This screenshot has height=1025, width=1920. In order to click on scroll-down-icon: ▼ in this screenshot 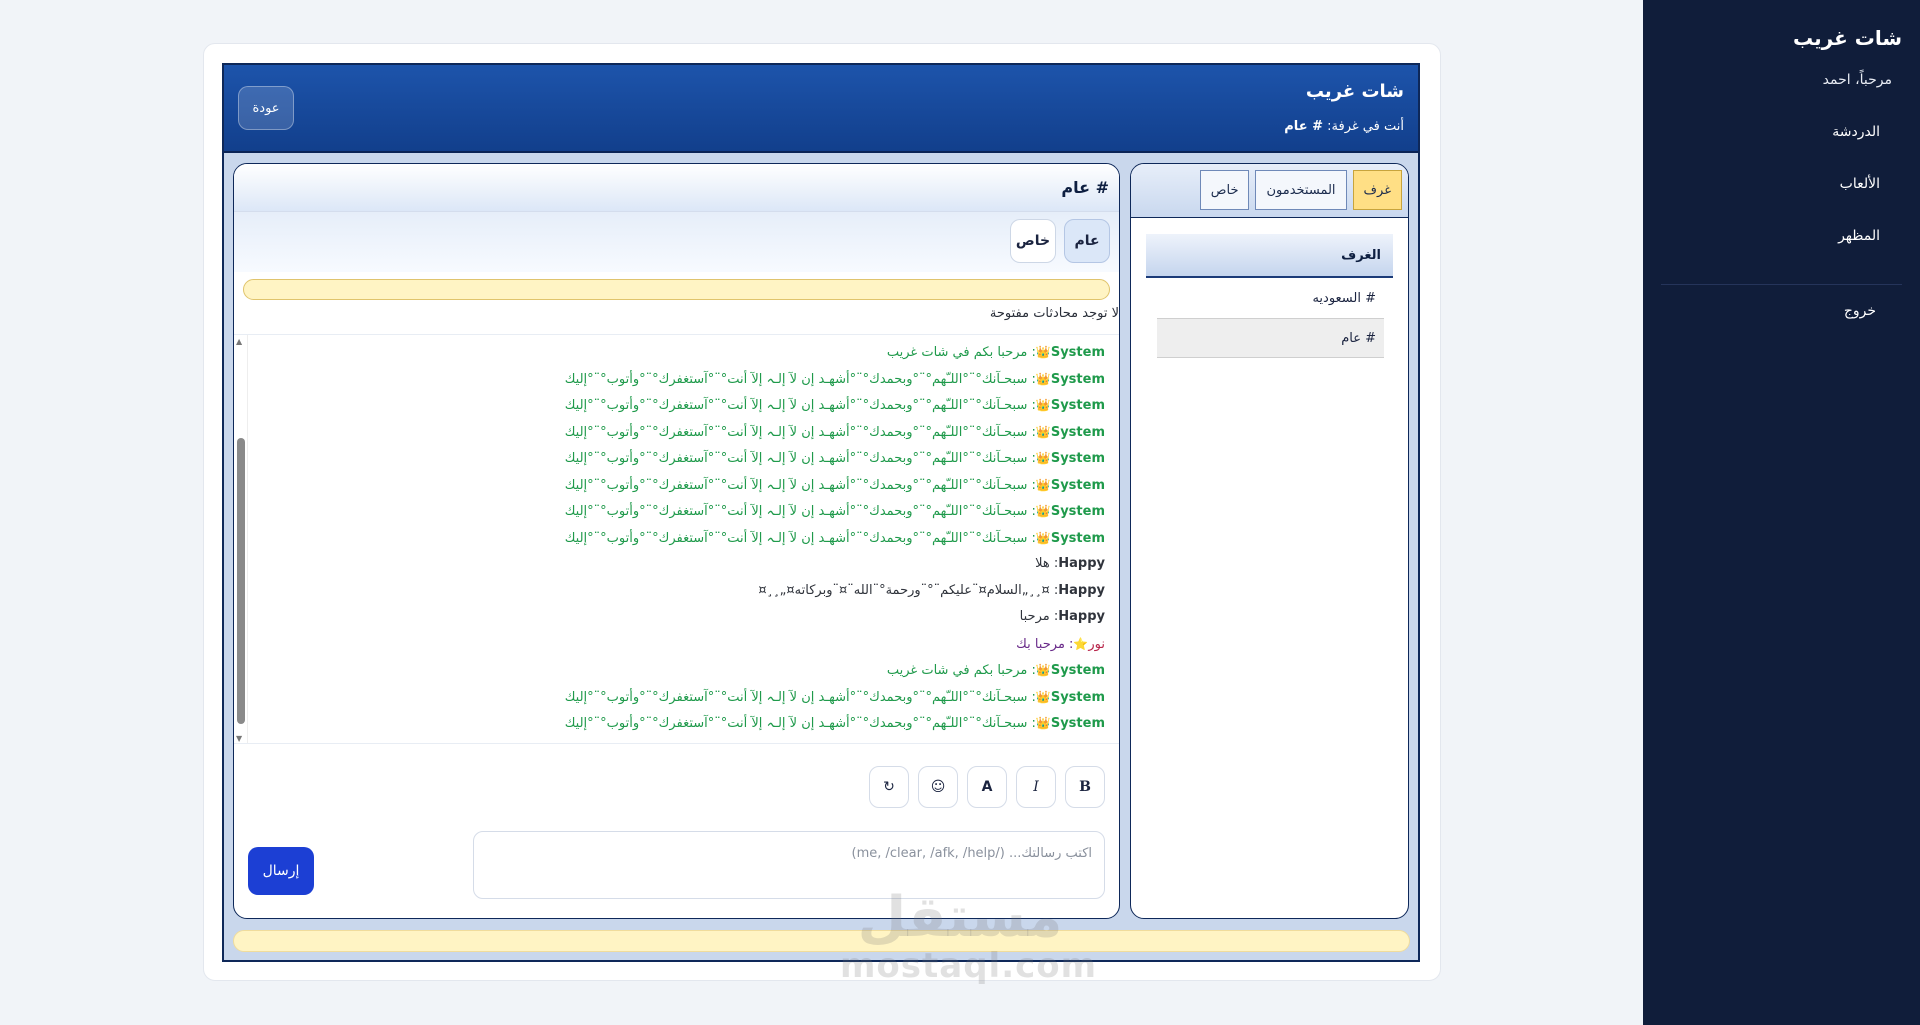, I will do `click(239, 738)`.